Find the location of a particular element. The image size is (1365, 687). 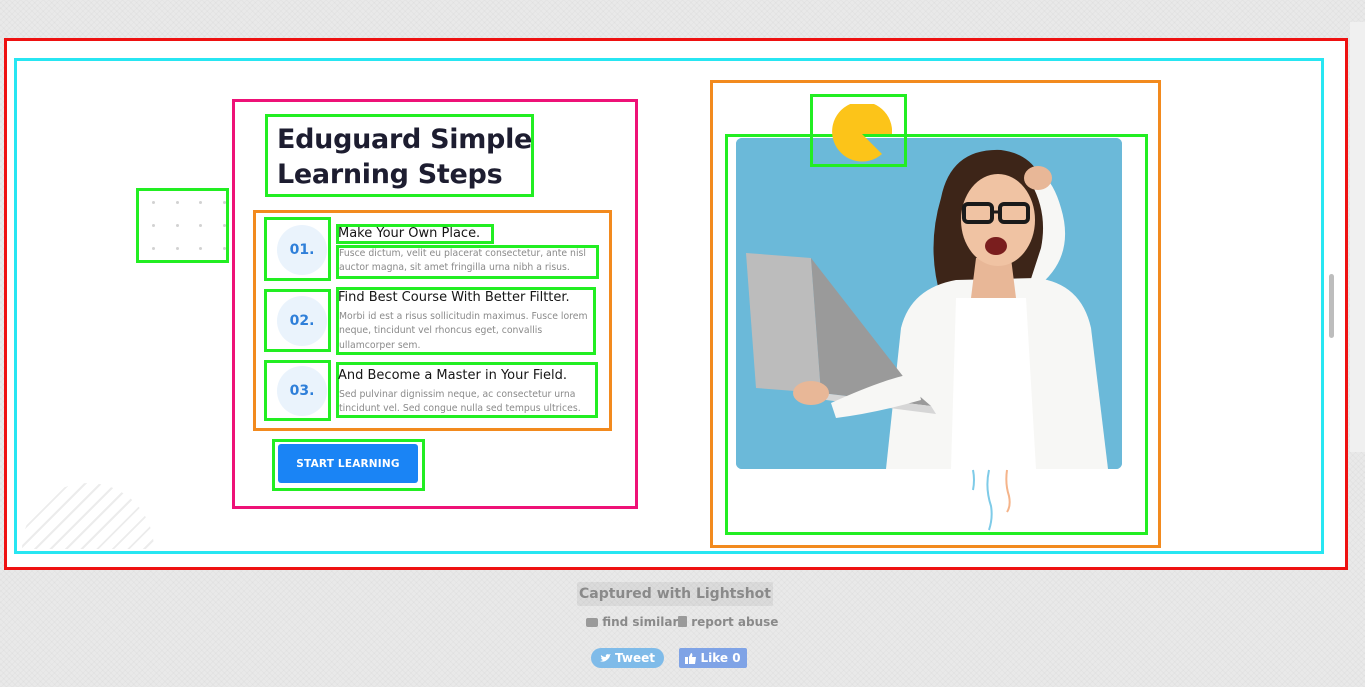

camera-icon is located at coordinates (592, 622).